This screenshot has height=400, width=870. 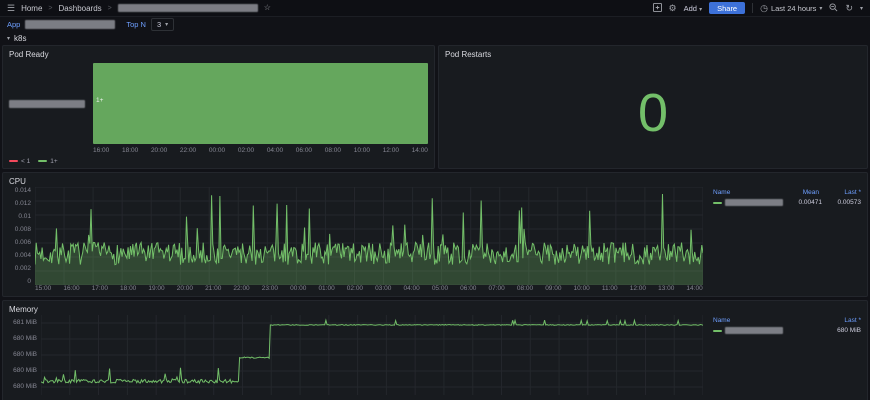 I want to click on topn-variable-dropdown: 3 ▾, so click(x=162, y=24).